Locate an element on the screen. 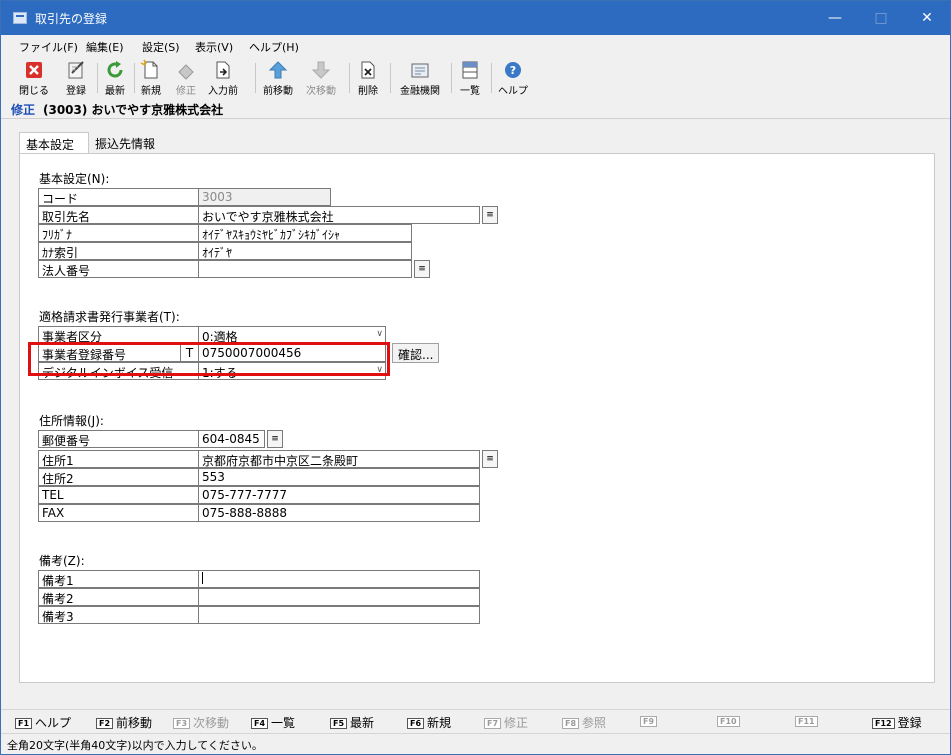 The width and height of the screenshot is (951, 755). before-input-button: 入力前 is located at coordinates (223, 78).